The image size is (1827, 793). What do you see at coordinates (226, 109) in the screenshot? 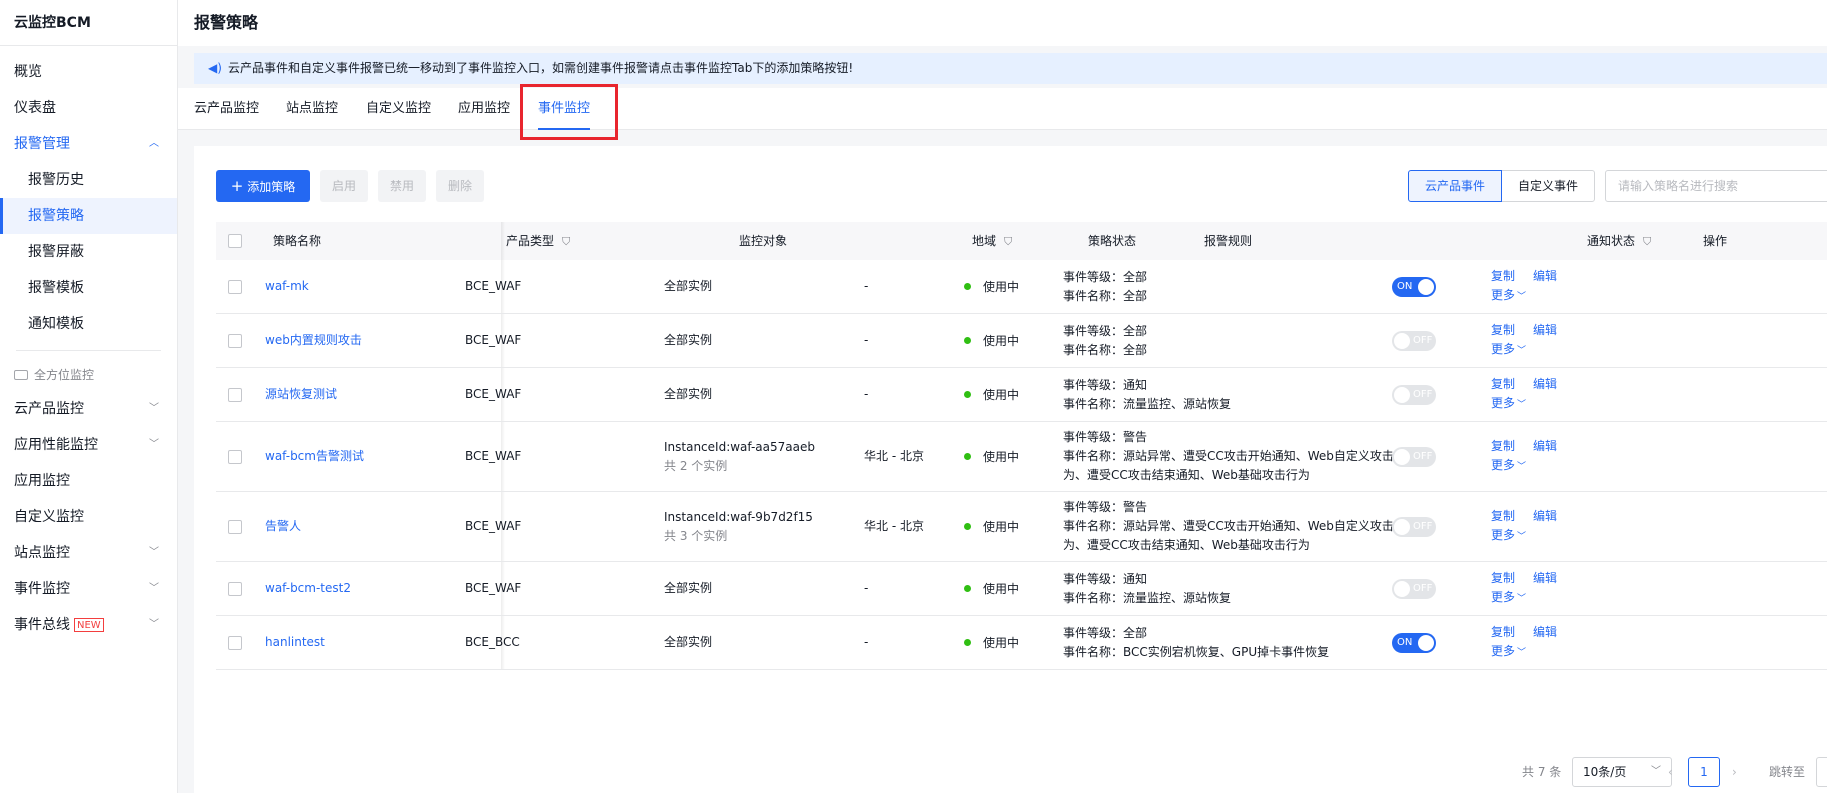
I see `tab-cloud-product: 云产品监控` at bounding box center [226, 109].